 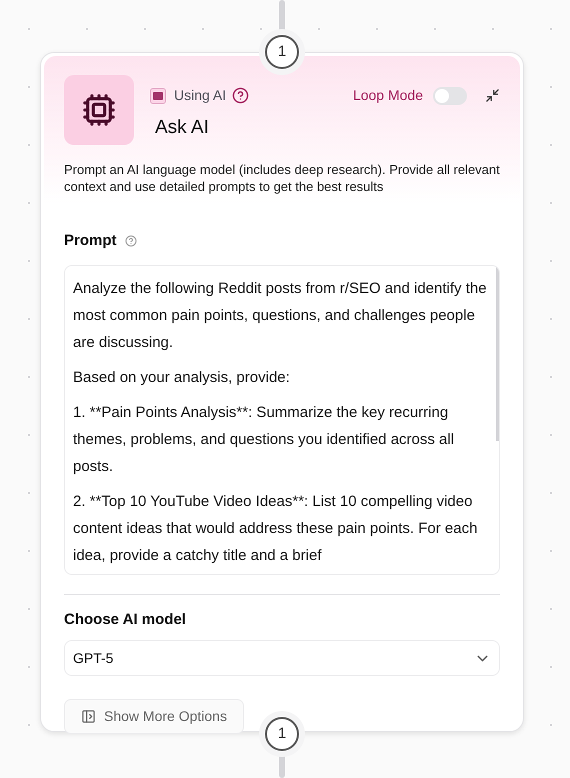 What do you see at coordinates (200, 95) in the screenshot?
I see `badge-label: Using AI` at bounding box center [200, 95].